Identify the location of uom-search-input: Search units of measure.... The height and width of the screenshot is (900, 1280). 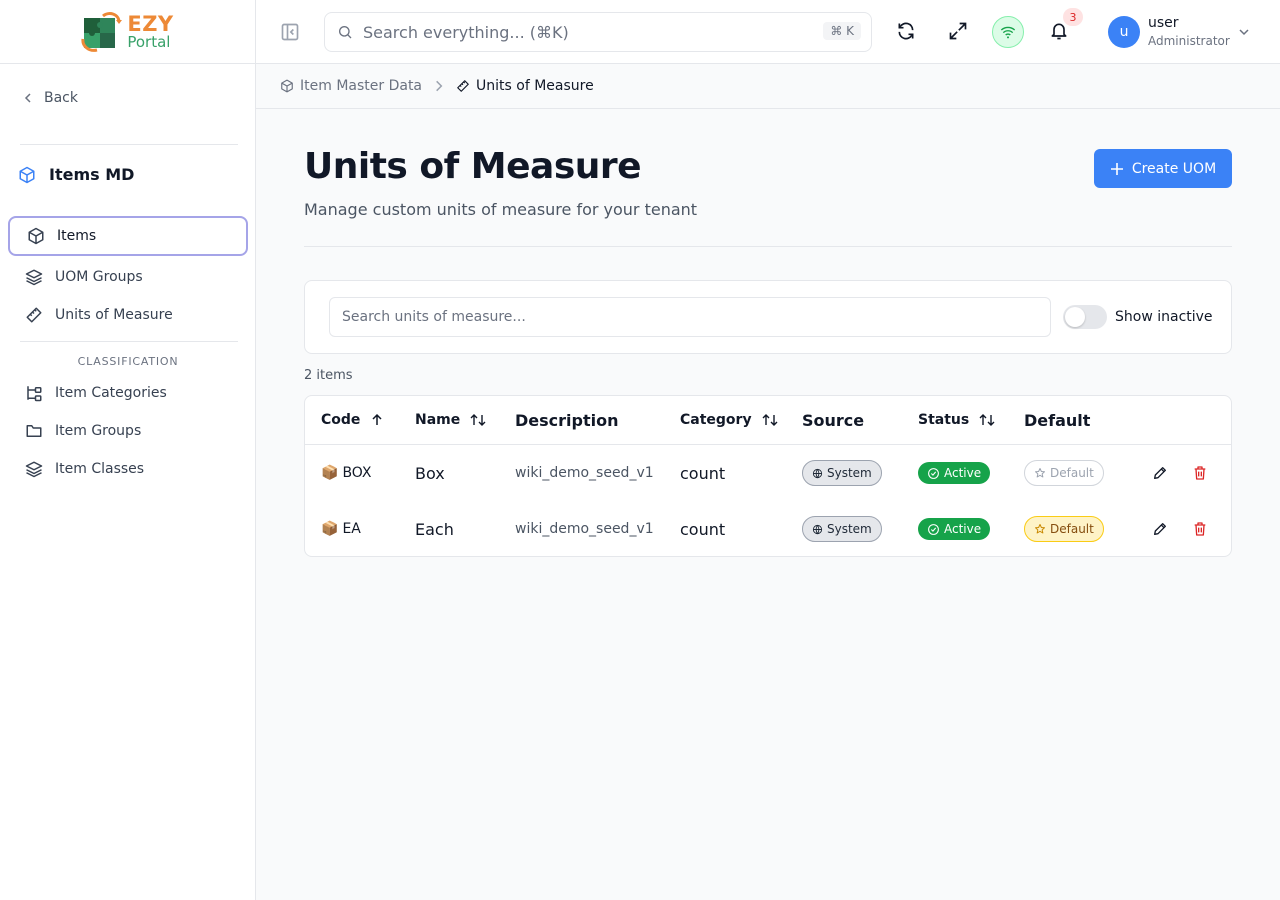
(690, 317).